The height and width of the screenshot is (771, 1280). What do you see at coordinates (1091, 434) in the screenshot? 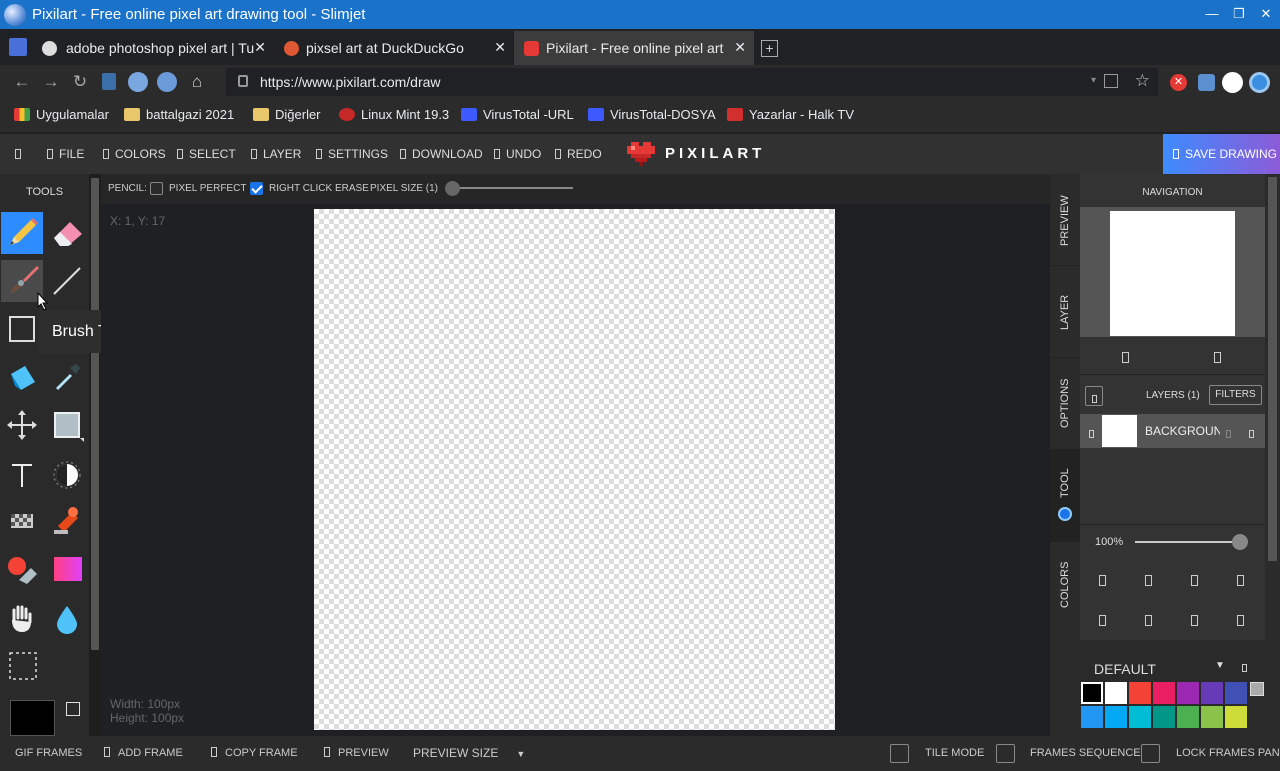
I see `layer-visibility-icon` at bounding box center [1091, 434].